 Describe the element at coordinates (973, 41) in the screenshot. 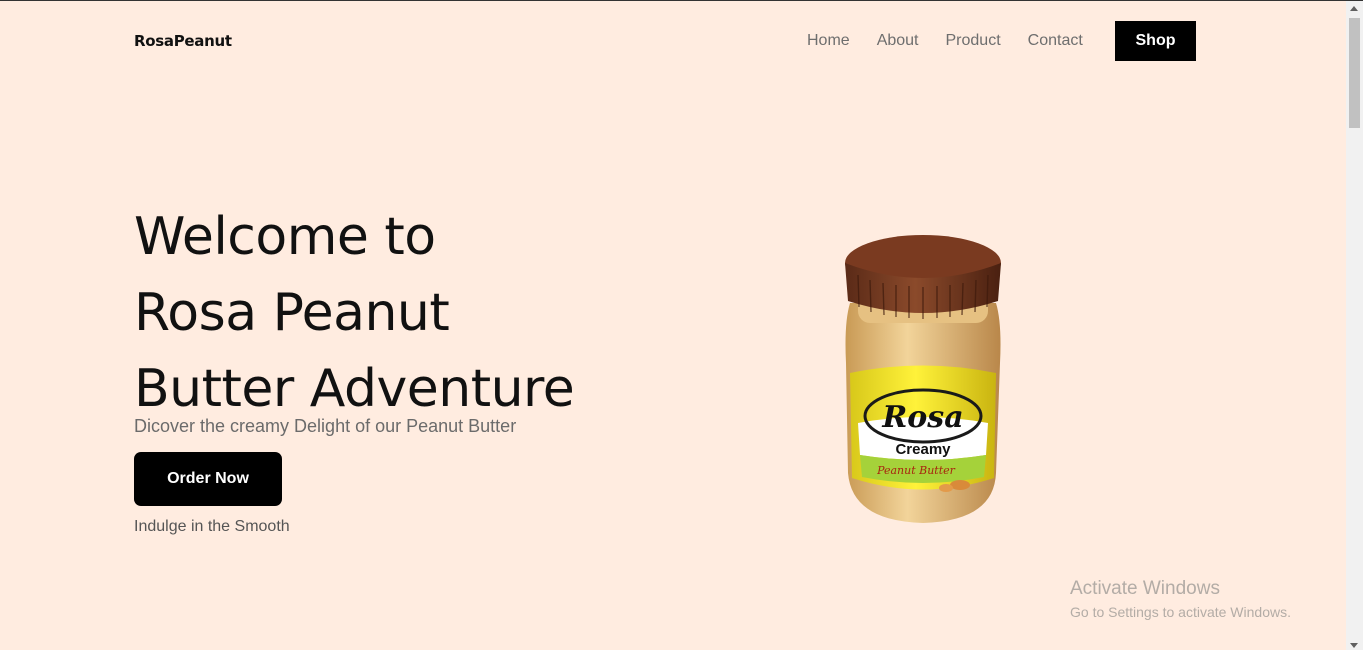

I see `nav-product-link: Product` at that location.